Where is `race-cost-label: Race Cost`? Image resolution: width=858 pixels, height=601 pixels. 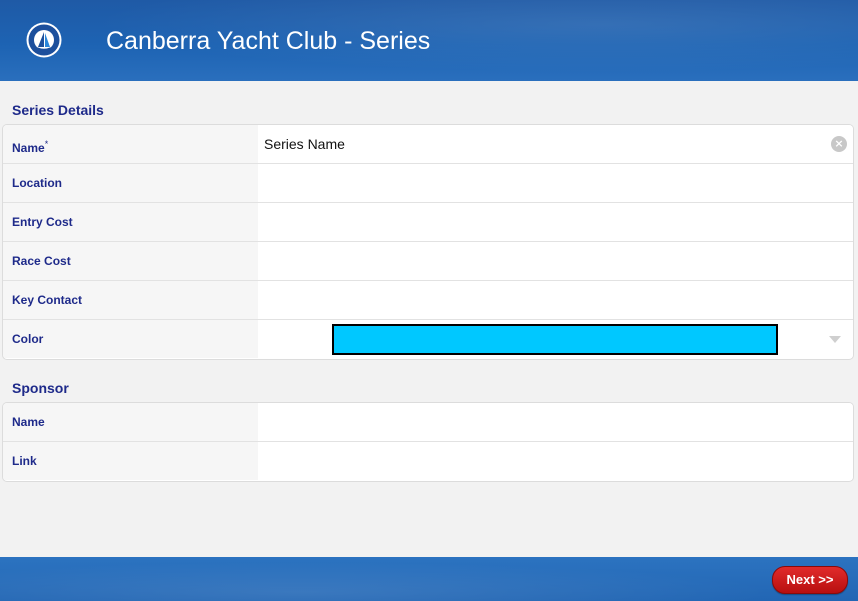 race-cost-label: Race Cost is located at coordinates (41, 261).